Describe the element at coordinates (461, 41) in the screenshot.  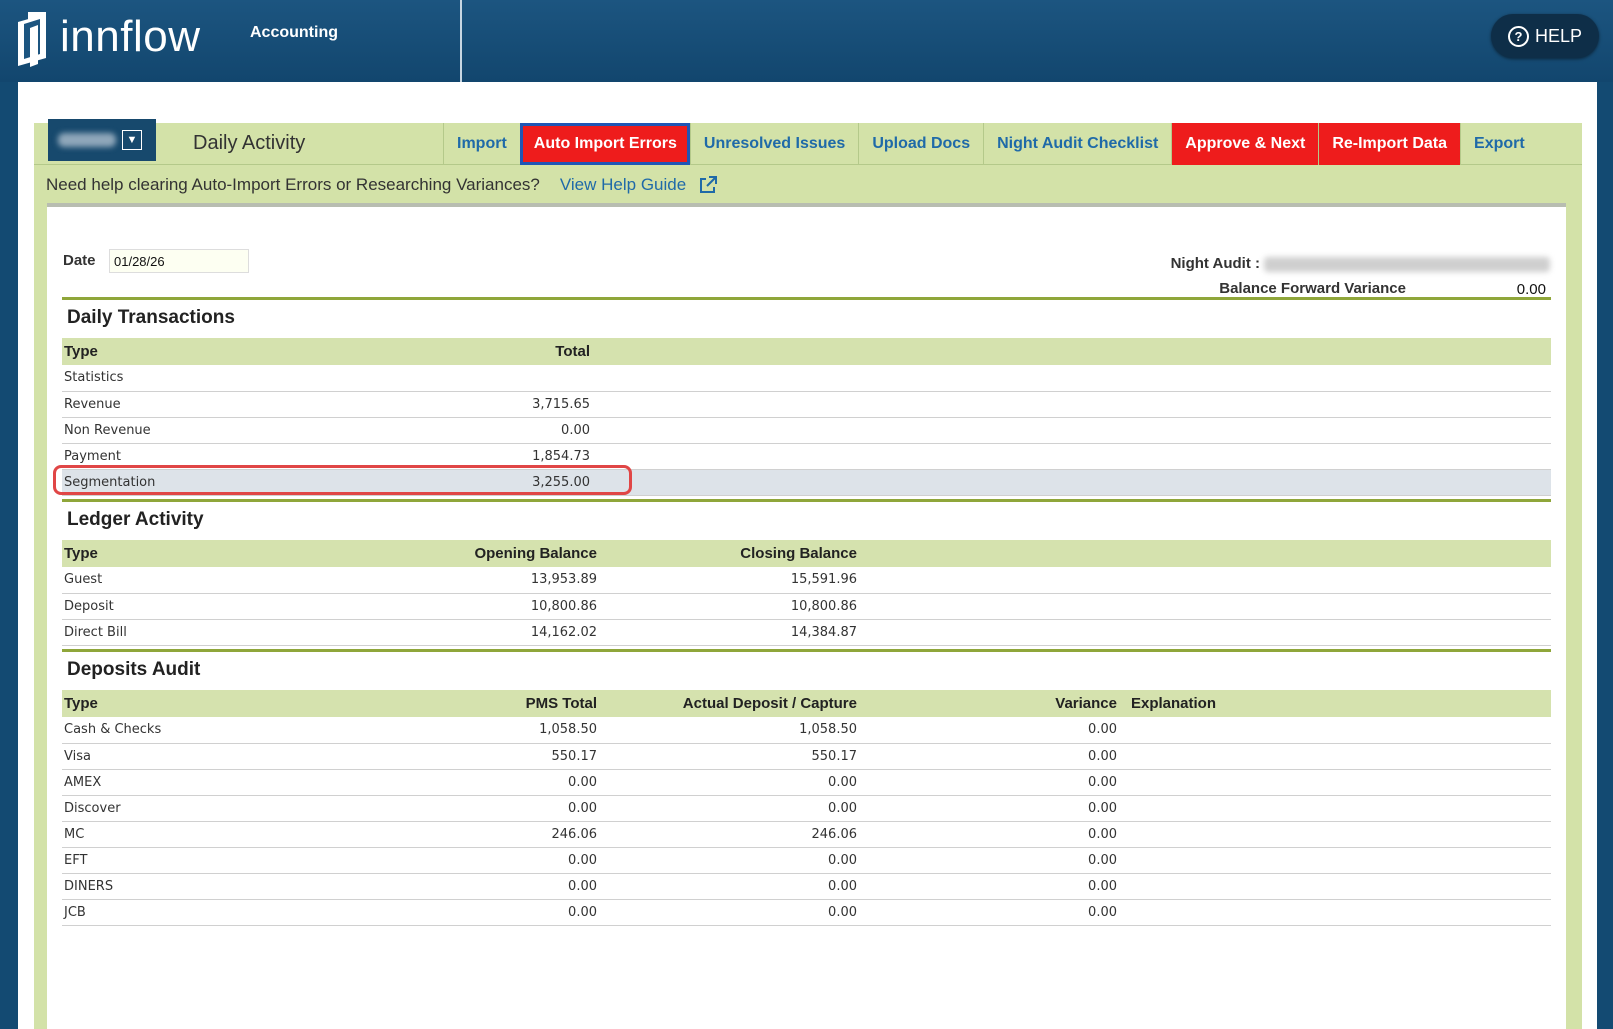
I see `header-divider` at that location.